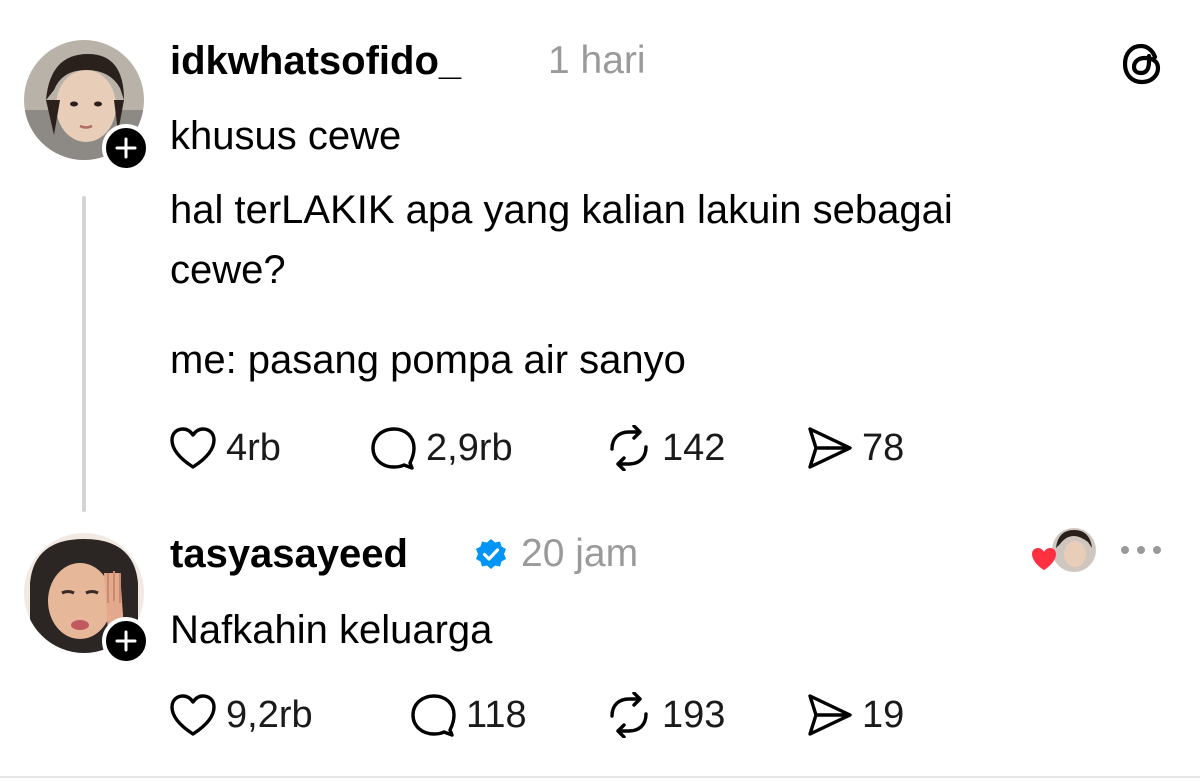  Describe the element at coordinates (253, 448) in the screenshot. I see `post-like-count: 4rb` at that location.